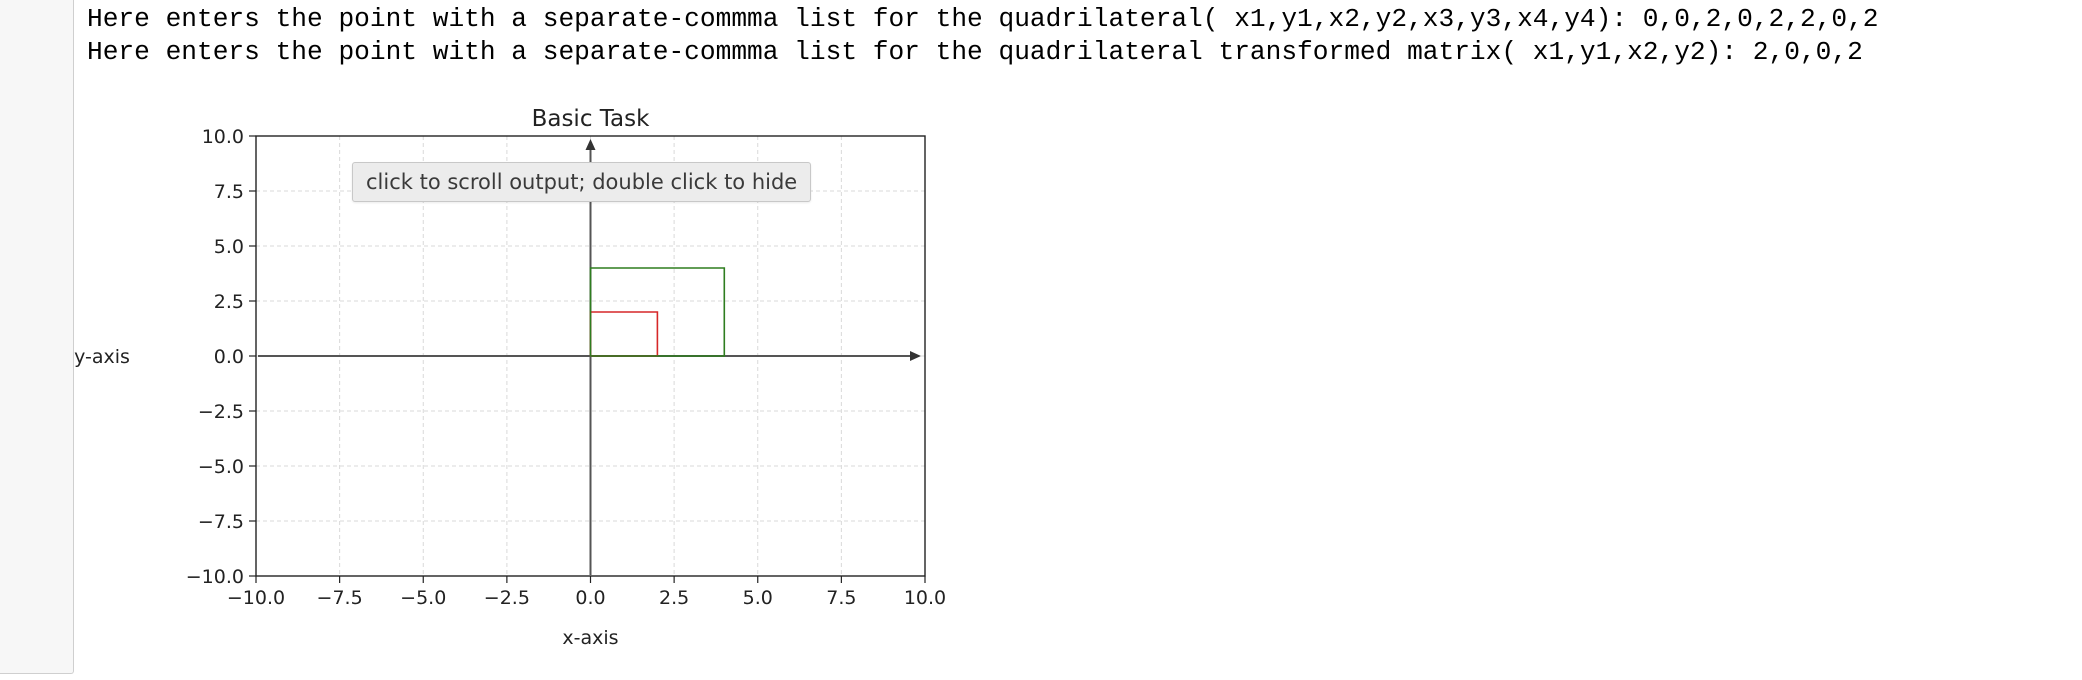 The width and height of the screenshot is (2082, 680). Describe the element at coordinates (221, 522) in the screenshot. I see `y-tick-label: −7.5` at that location.